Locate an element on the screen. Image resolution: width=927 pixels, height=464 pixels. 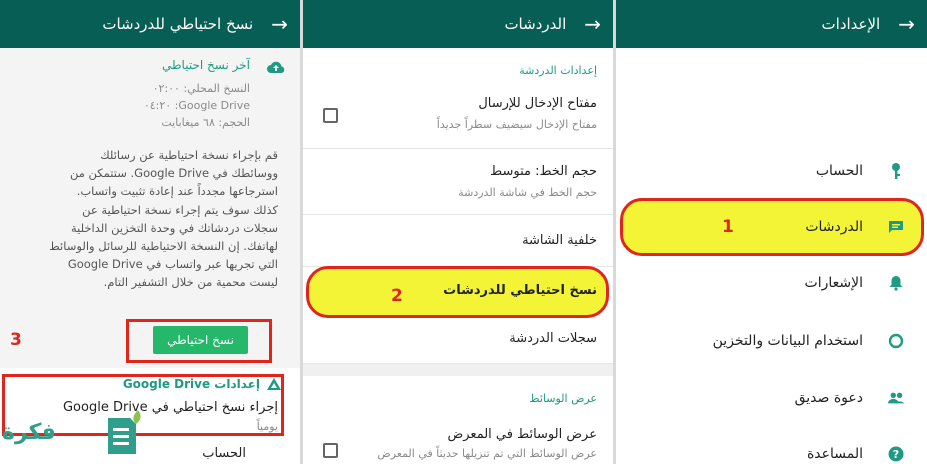
settings-item-label: الدردشات is located at coordinates (834, 227).